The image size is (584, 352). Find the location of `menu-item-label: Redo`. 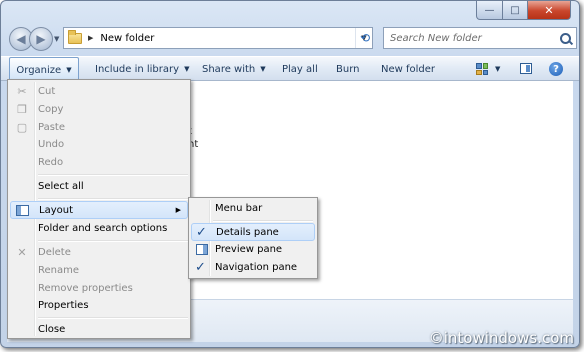

menu-item-label: Redo is located at coordinates (51, 162).